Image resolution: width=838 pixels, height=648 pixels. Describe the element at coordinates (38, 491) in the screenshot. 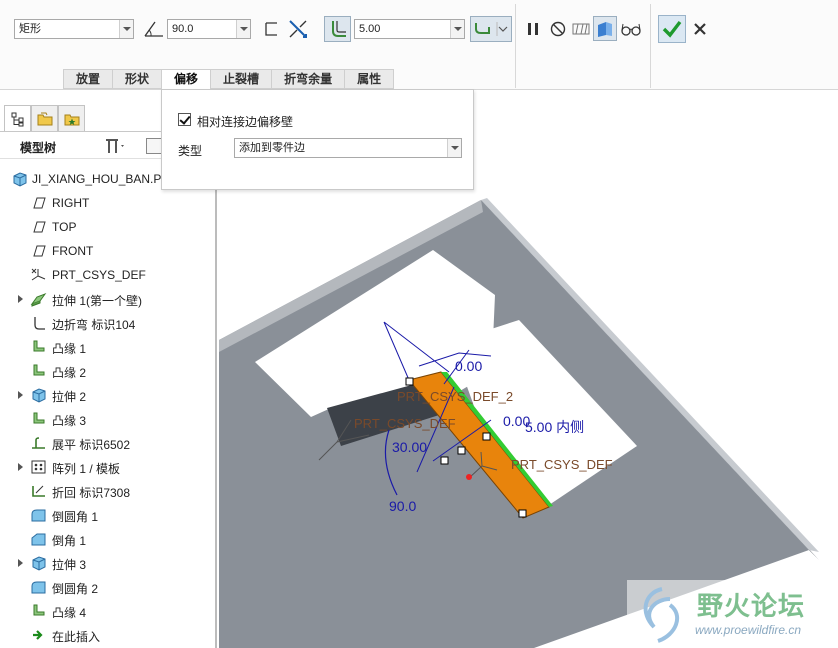

I see `bend-back-icon` at that location.